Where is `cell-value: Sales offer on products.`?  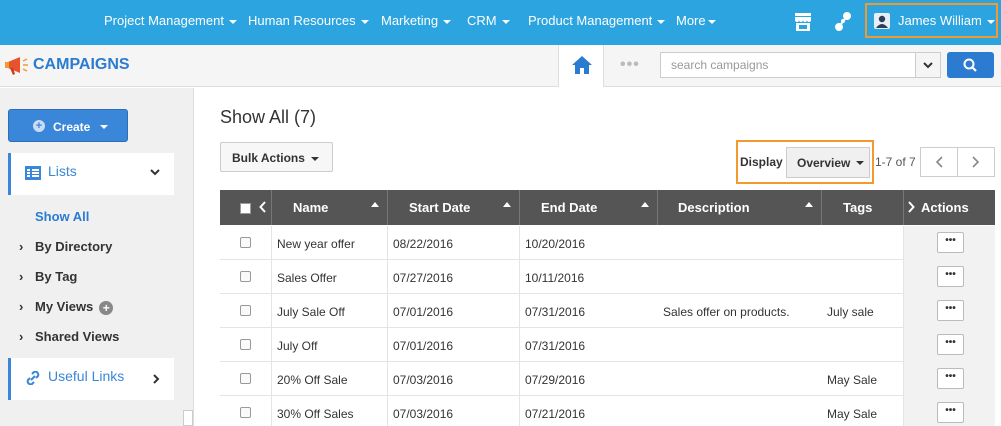 cell-value: Sales offer on products. is located at coordinates (726, 312).